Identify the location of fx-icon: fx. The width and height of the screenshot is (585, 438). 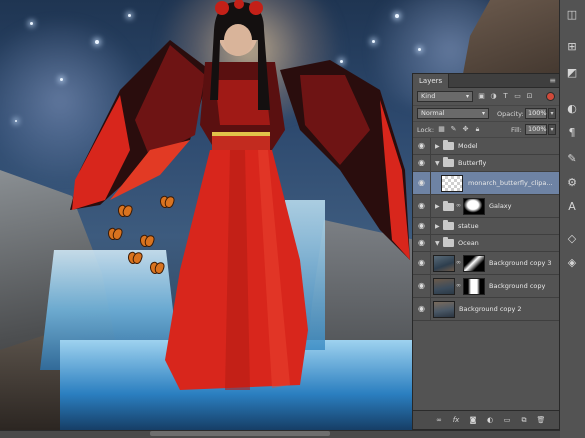
(456, 420).